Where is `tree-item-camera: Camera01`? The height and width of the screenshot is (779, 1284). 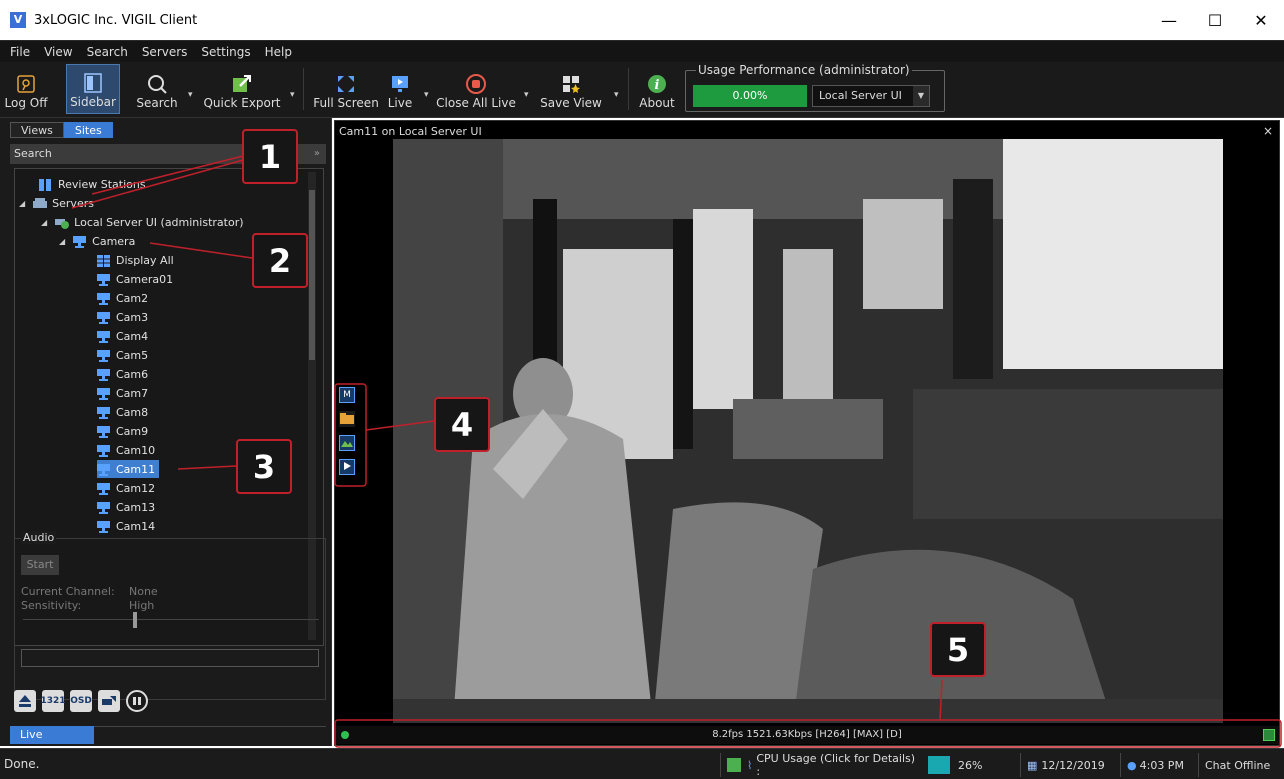
tree-item-camera: Camera01 is located at coordinates (135, 279).